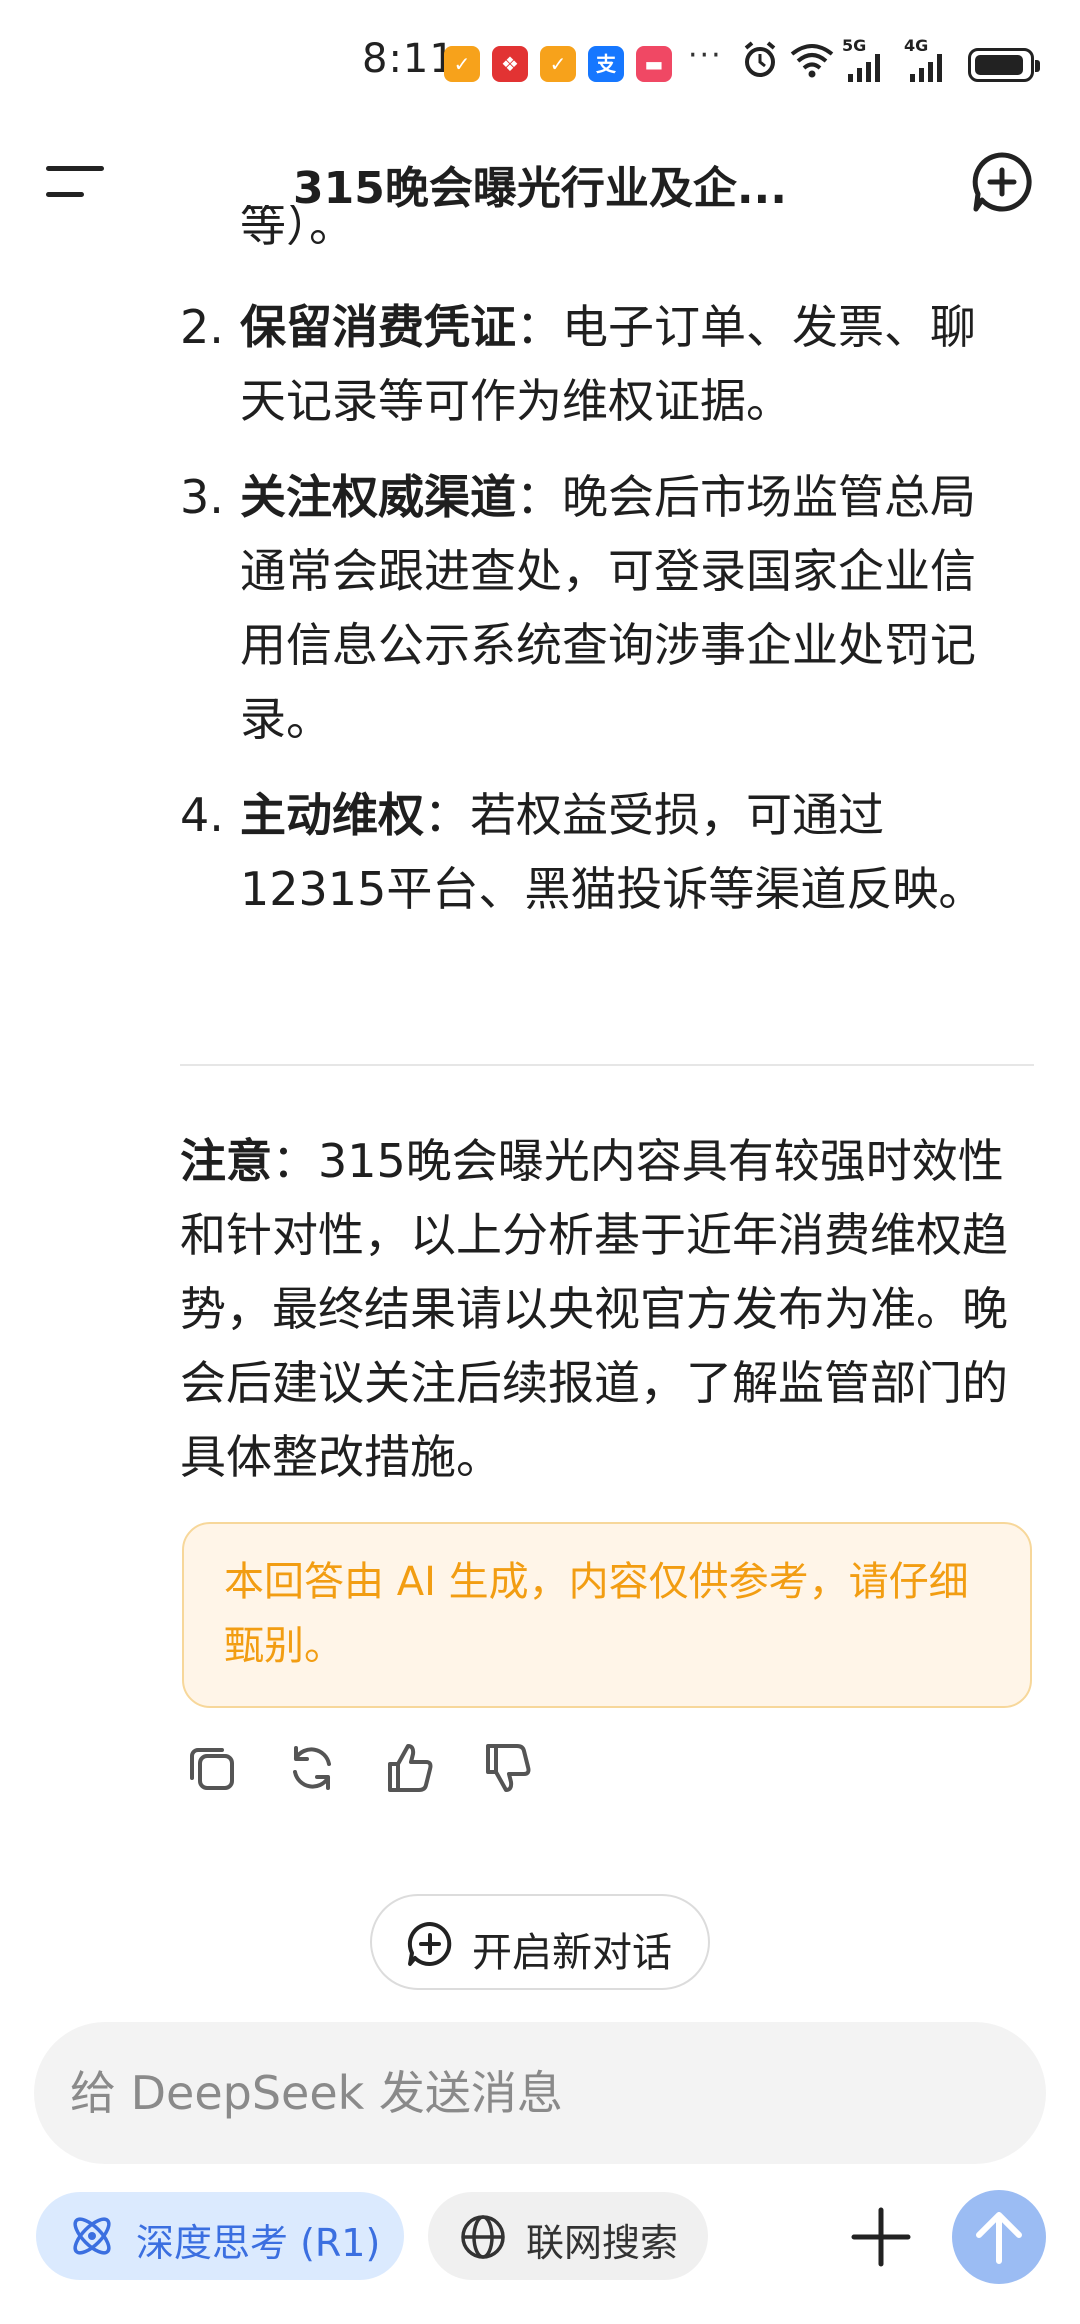 This screenshot has height=2324, width=1080. I want to click on ai-disclaimer: 本回答由 AI 生成，内容仅供参考，请仔细甄别。, so click(607, 1615).